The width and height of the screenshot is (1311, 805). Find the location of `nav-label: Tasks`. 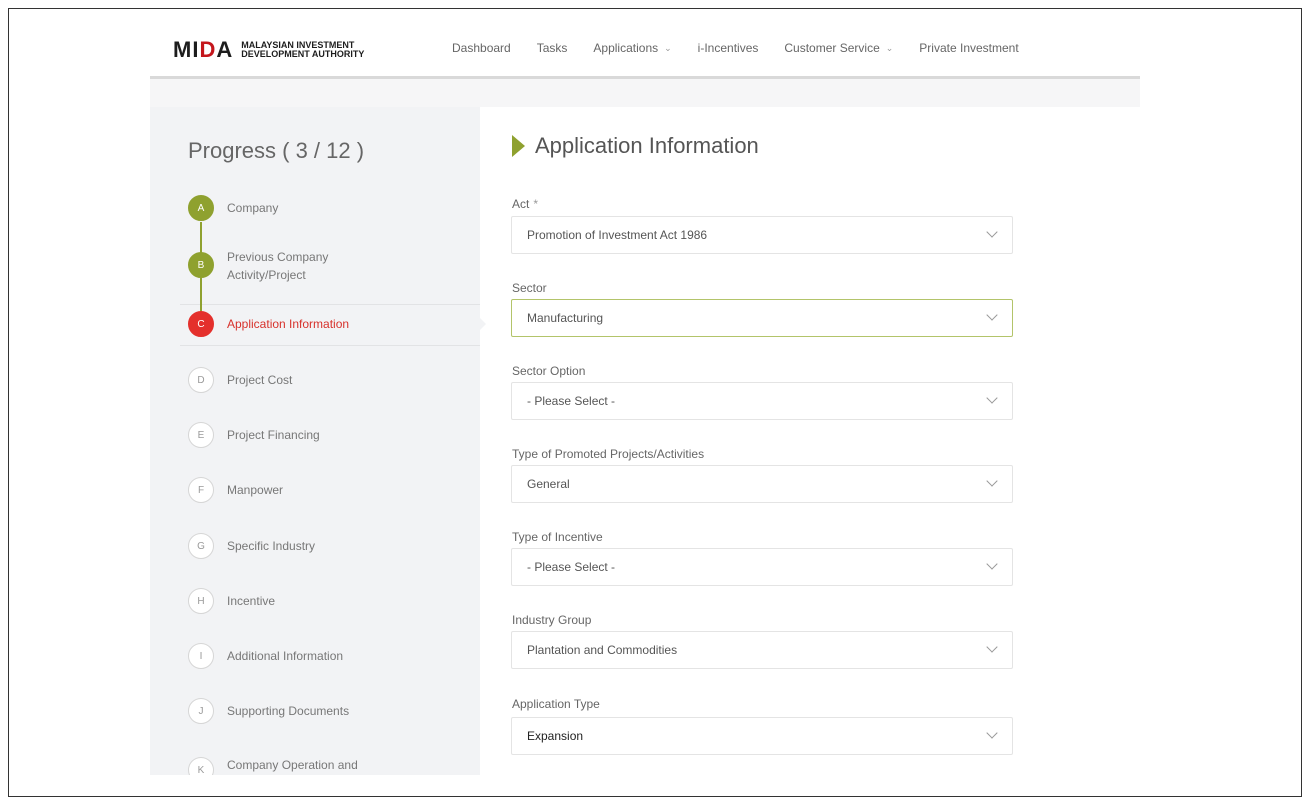

nav-label: Tasks is located at coordinates (552, 48).